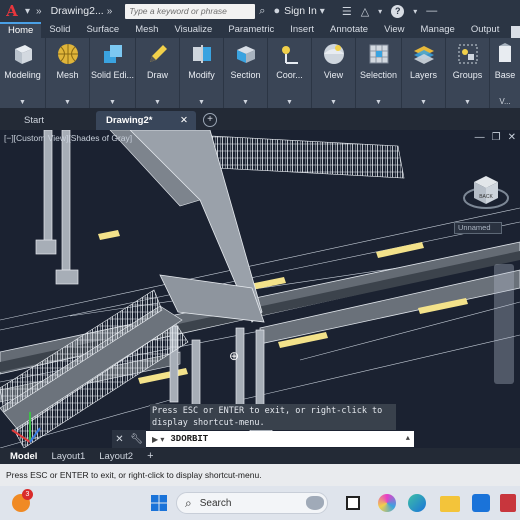  Describe the element at coordinates (262, 11) in the screenshot. I see `binoculars-icon: ⌕` at that location.